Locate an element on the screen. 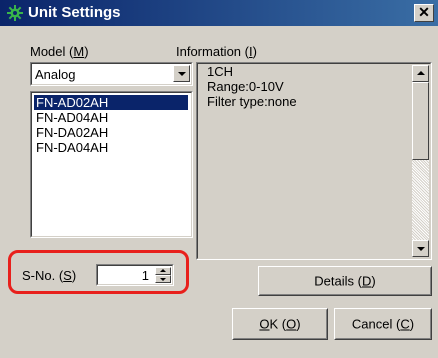 The height and width of the screenshot is (358, 438). info-line: Range:0-10V is located at coordinates (245, 86).